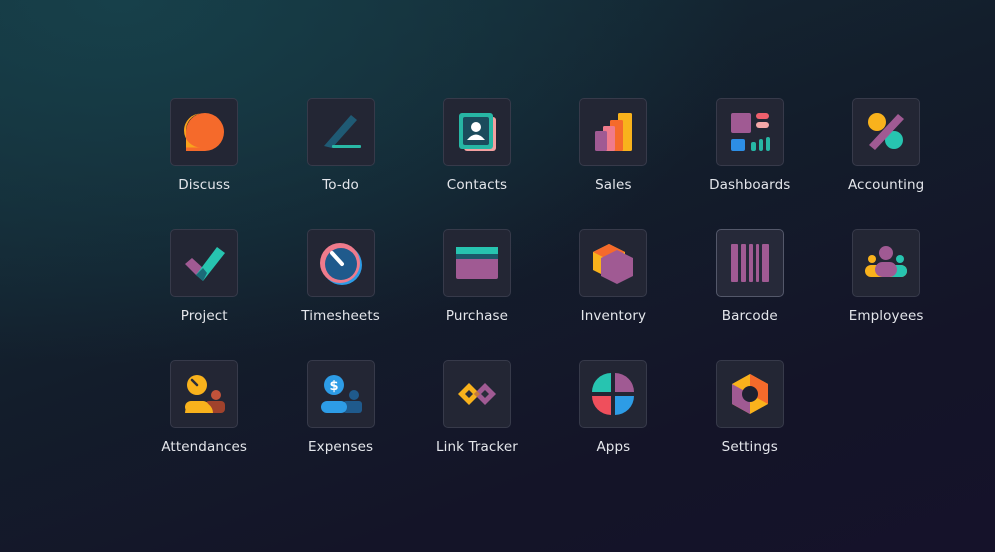 The height and width of the screenshot is (552, 995). I want to click on sales-icon, so click(614, 132).